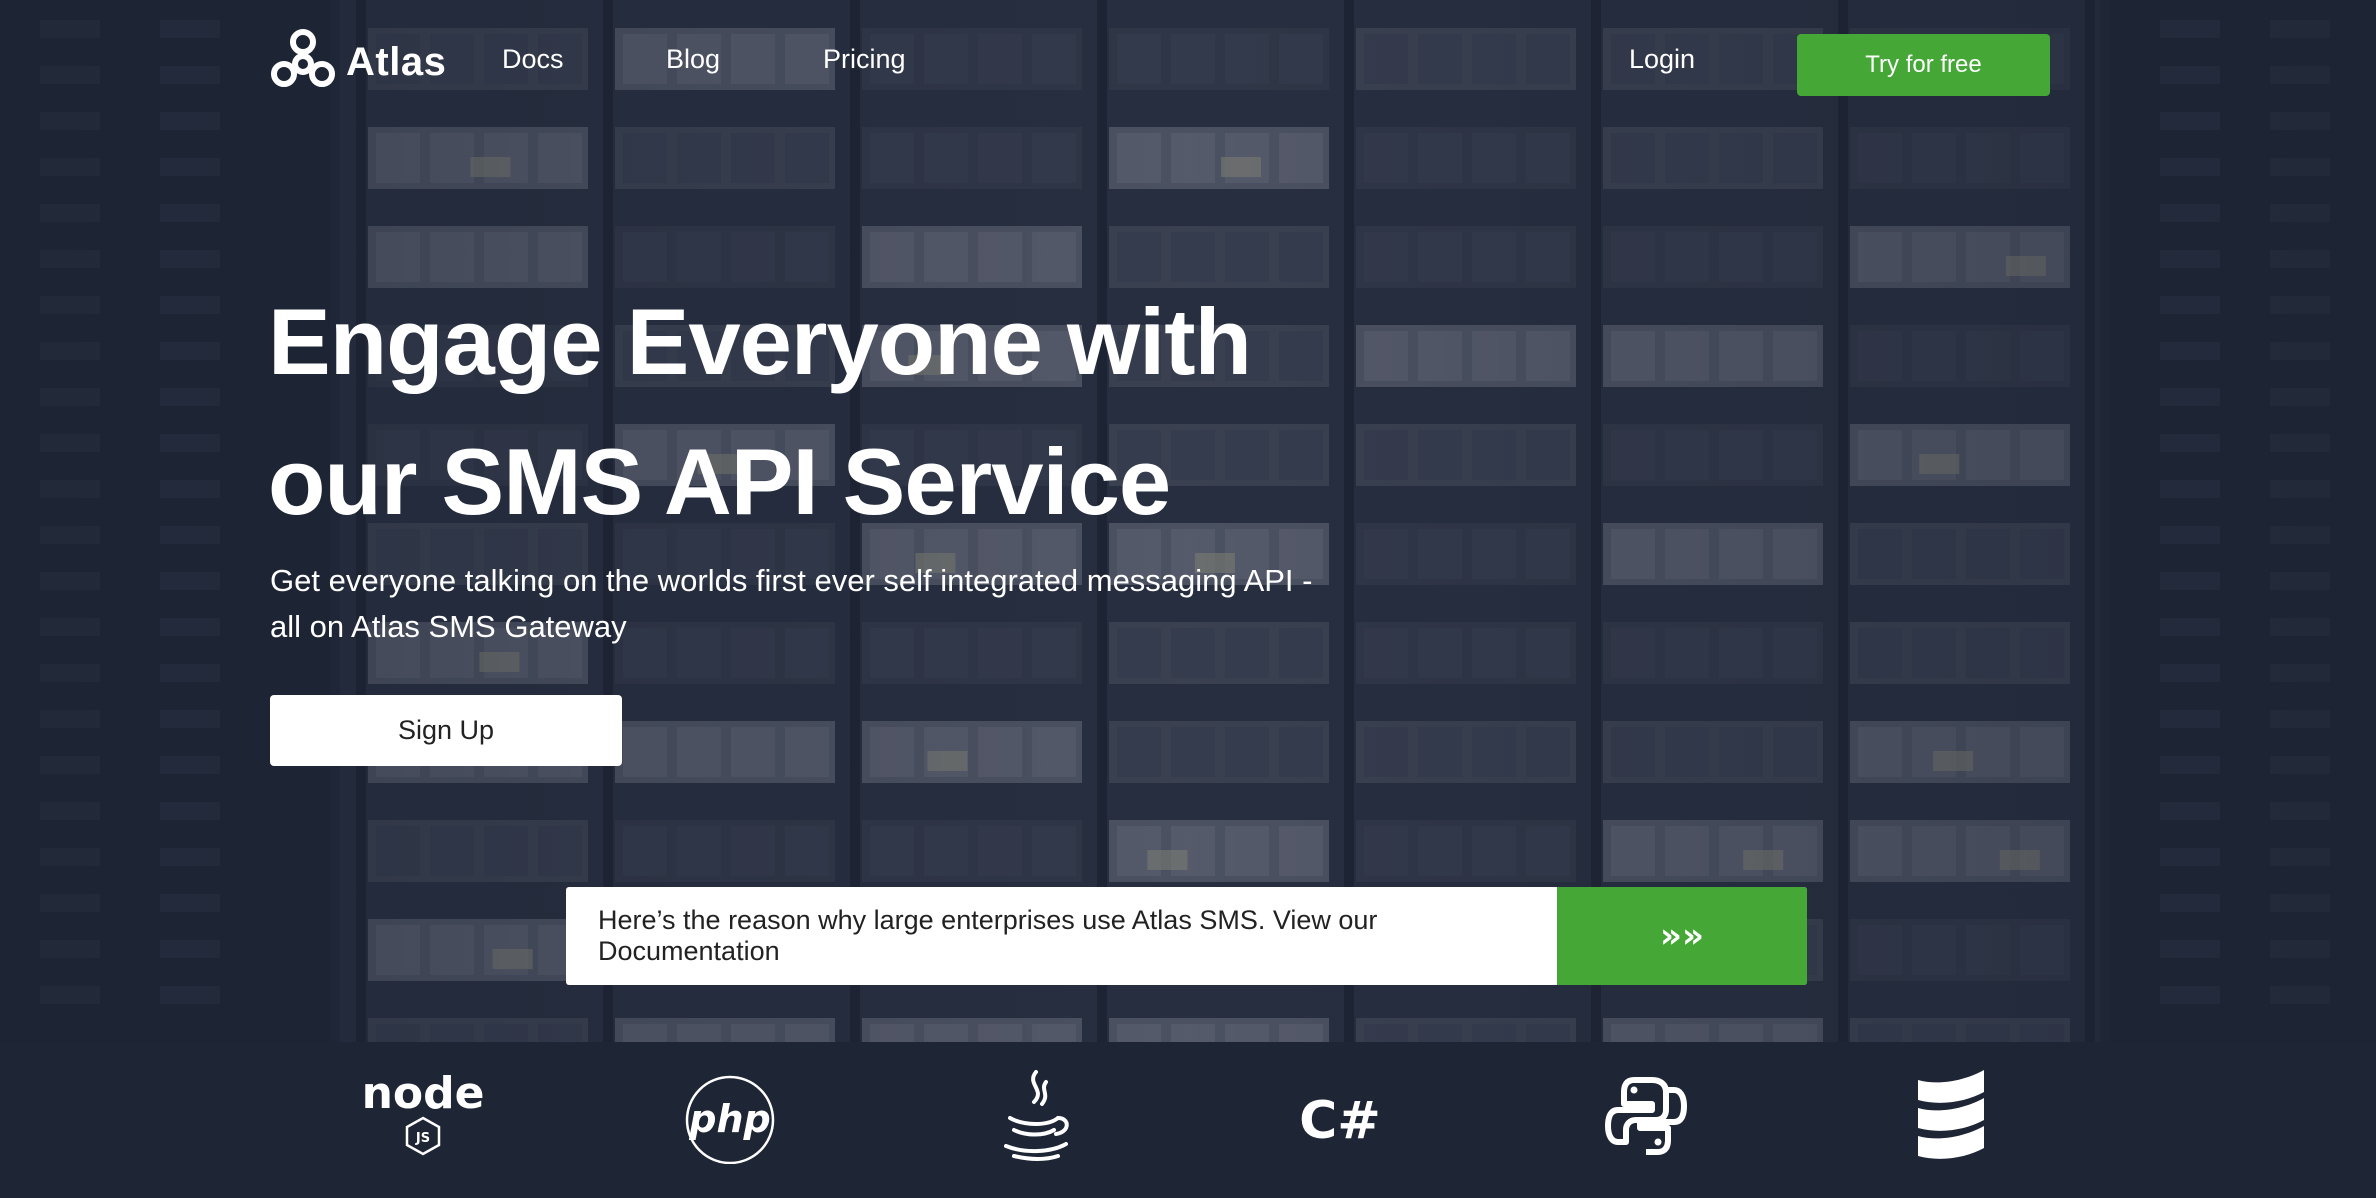 The image size is (2376, 1198). I want to click on php-label: php, so click(729, 1119).